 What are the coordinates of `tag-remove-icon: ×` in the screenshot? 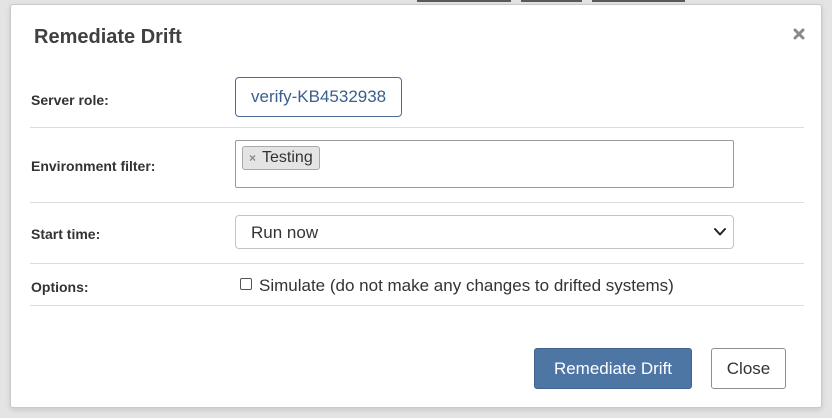 It's located at (252, 158).